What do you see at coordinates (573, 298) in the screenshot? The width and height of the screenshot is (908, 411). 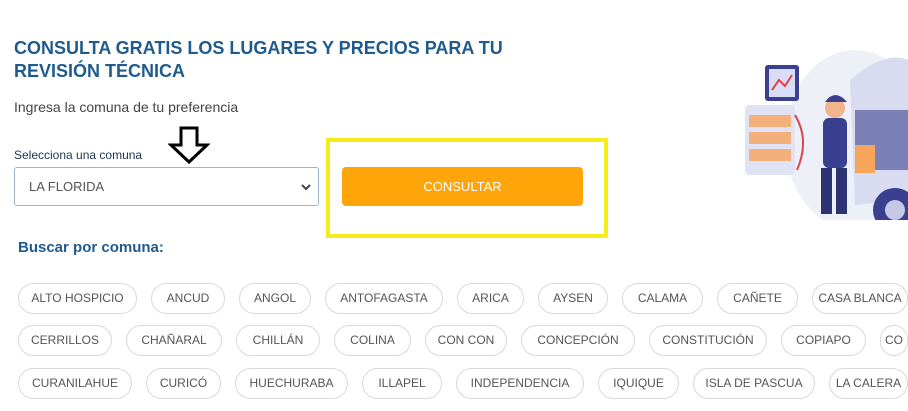 I see `commune-chip-aysen: AYSEN` at bounding box center [573, 298].